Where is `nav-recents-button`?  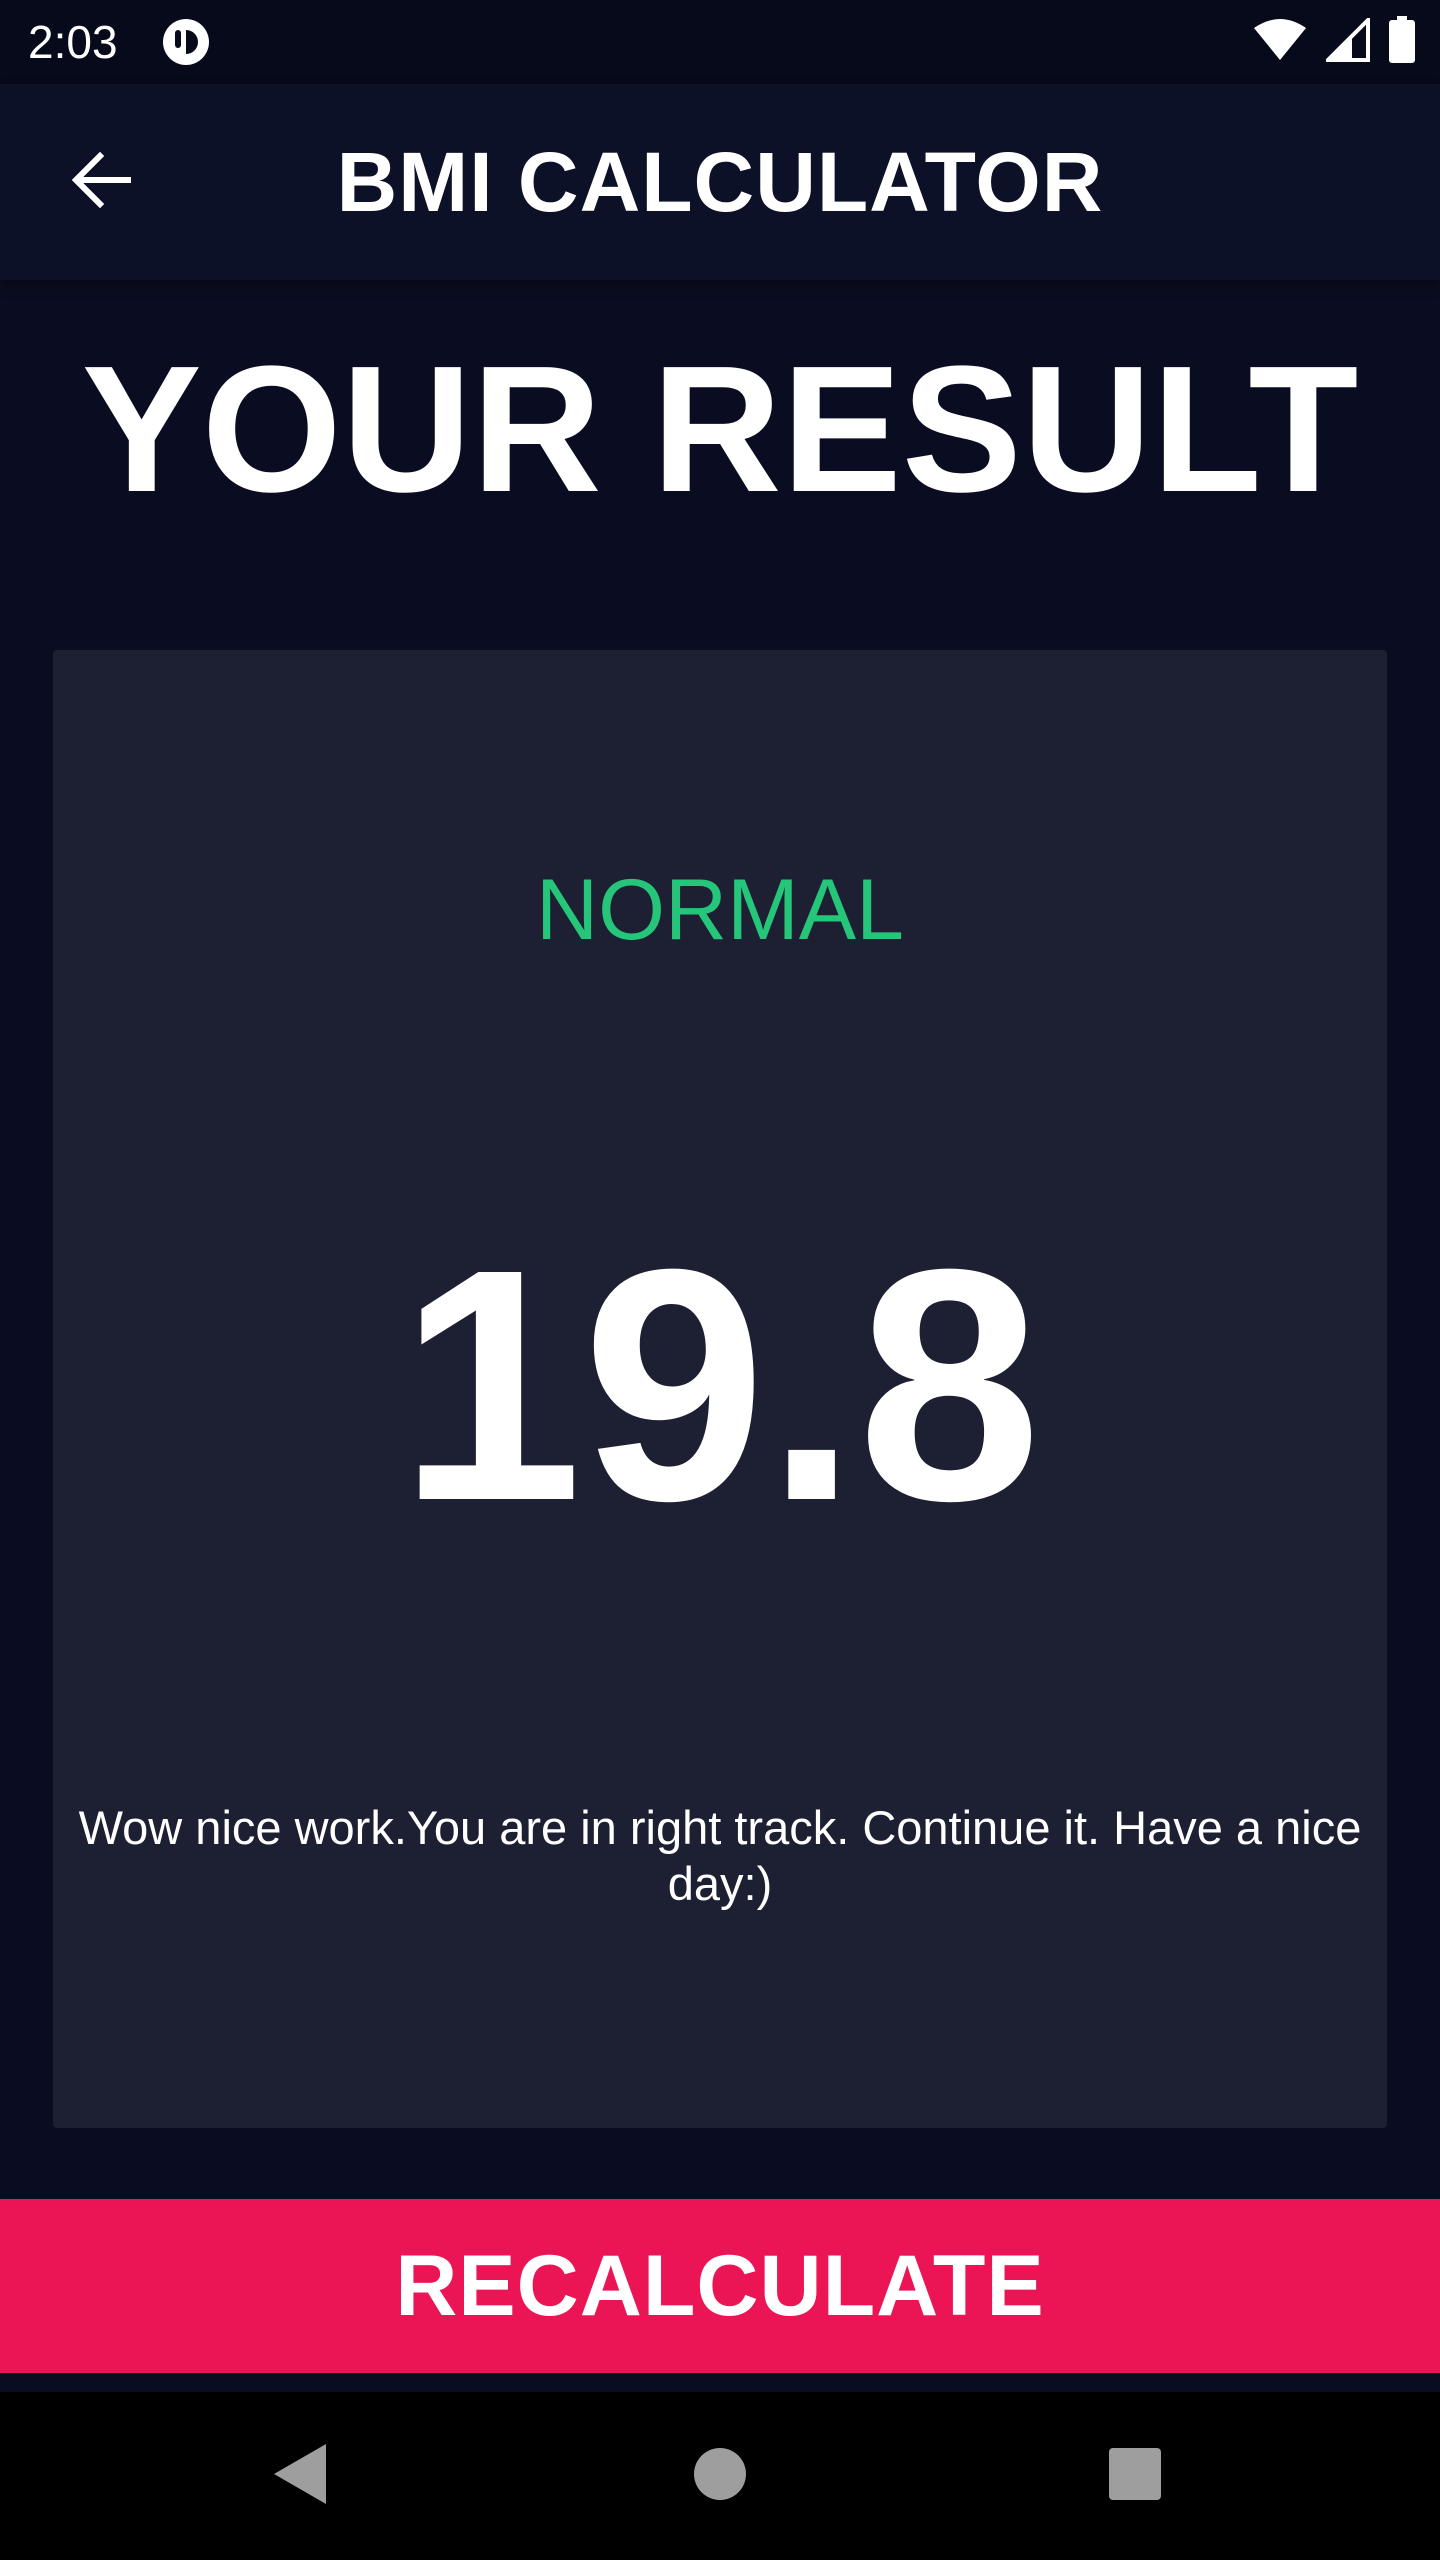 nav-recents-button is located at coordinates (1135, 2476).